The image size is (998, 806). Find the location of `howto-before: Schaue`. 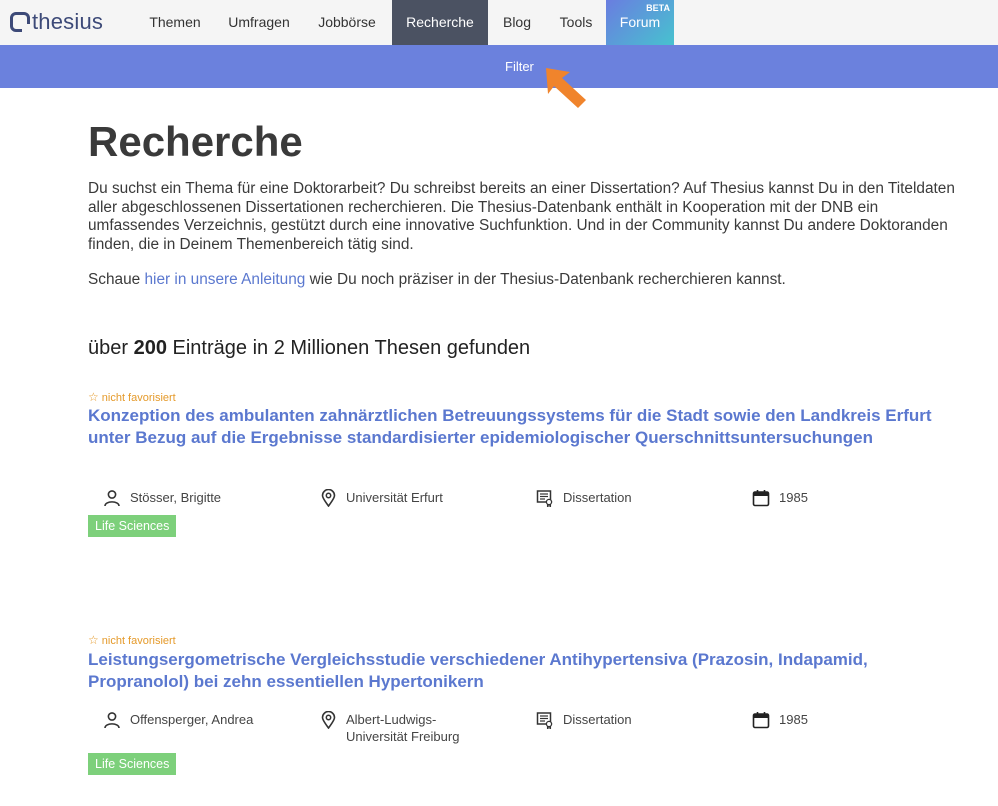

howto-before: Schaue is located at coordinates (116, 279).